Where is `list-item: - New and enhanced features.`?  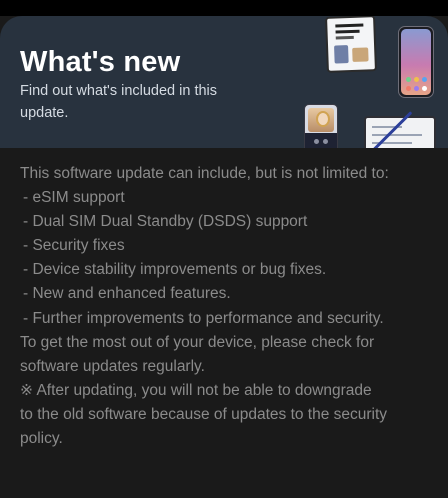
list-item: - New and enhanced features. is located at coordinates (127, 294).